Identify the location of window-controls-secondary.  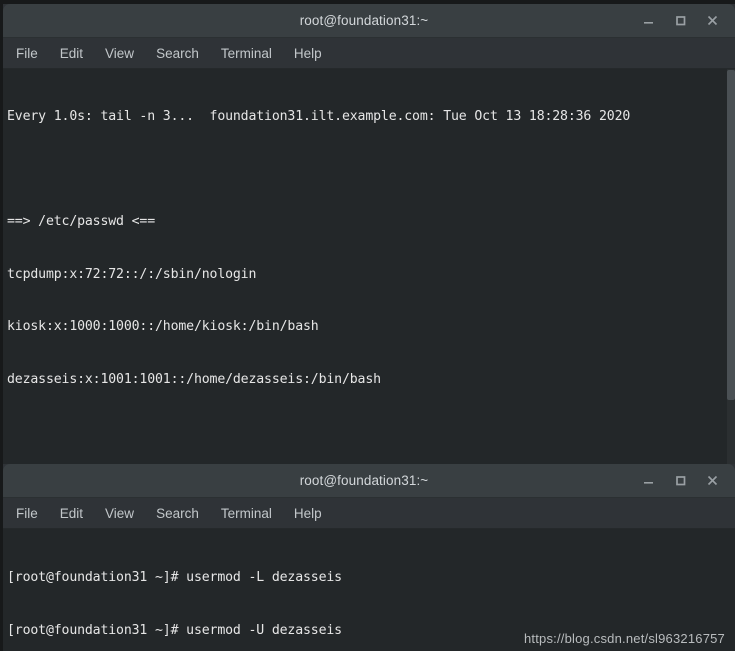
(688, 480).